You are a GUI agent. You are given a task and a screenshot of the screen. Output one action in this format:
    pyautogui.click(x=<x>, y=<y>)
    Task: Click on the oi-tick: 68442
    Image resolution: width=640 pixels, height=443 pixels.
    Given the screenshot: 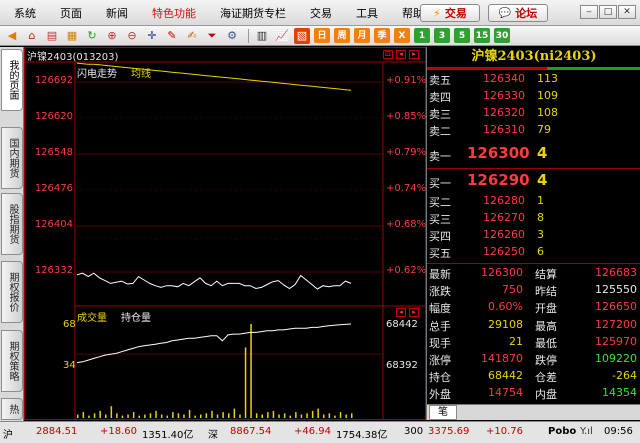 What is the action you would take?
    pyautogui.click(x=402, y=324)
    